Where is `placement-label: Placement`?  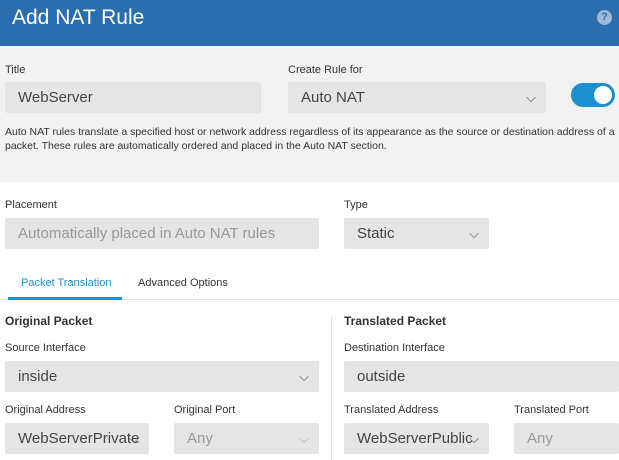 placement-label: Placement is located at coordinates (31, 205).